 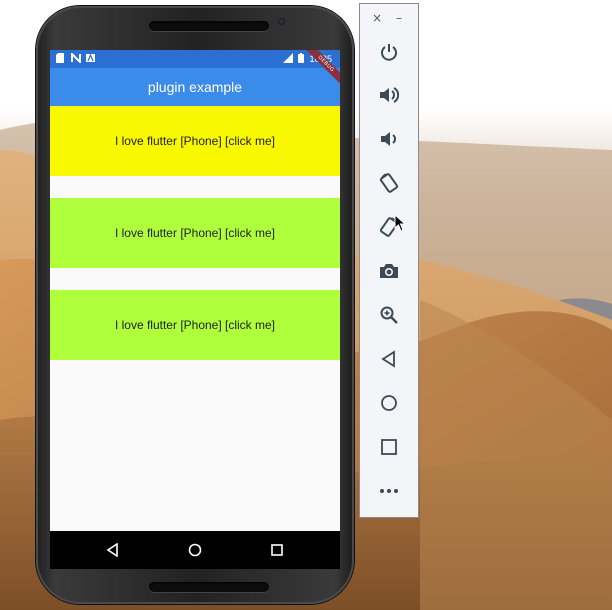 I want to click on status-bar: 10:35, so click(x=195, y=59).